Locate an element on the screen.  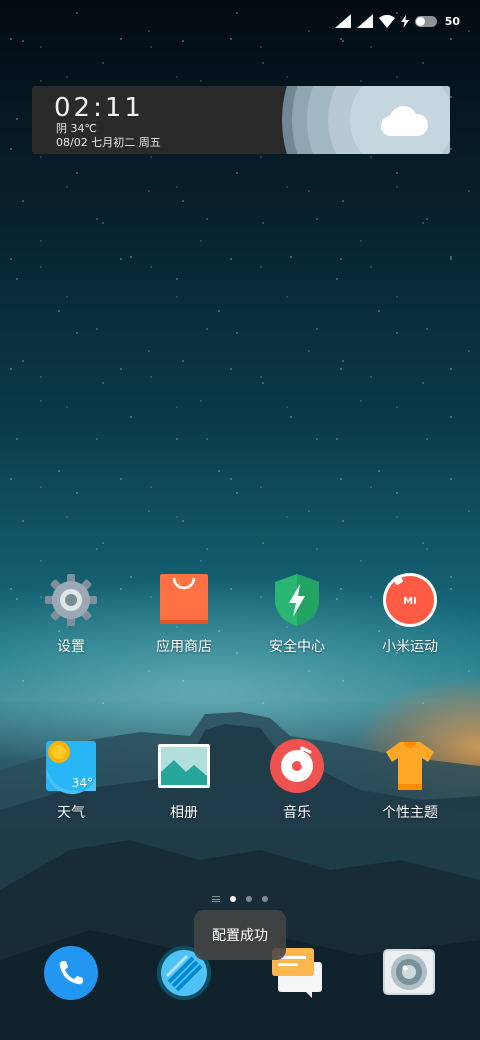
app-label: 应用商店 is located at coordinates (184, 647).